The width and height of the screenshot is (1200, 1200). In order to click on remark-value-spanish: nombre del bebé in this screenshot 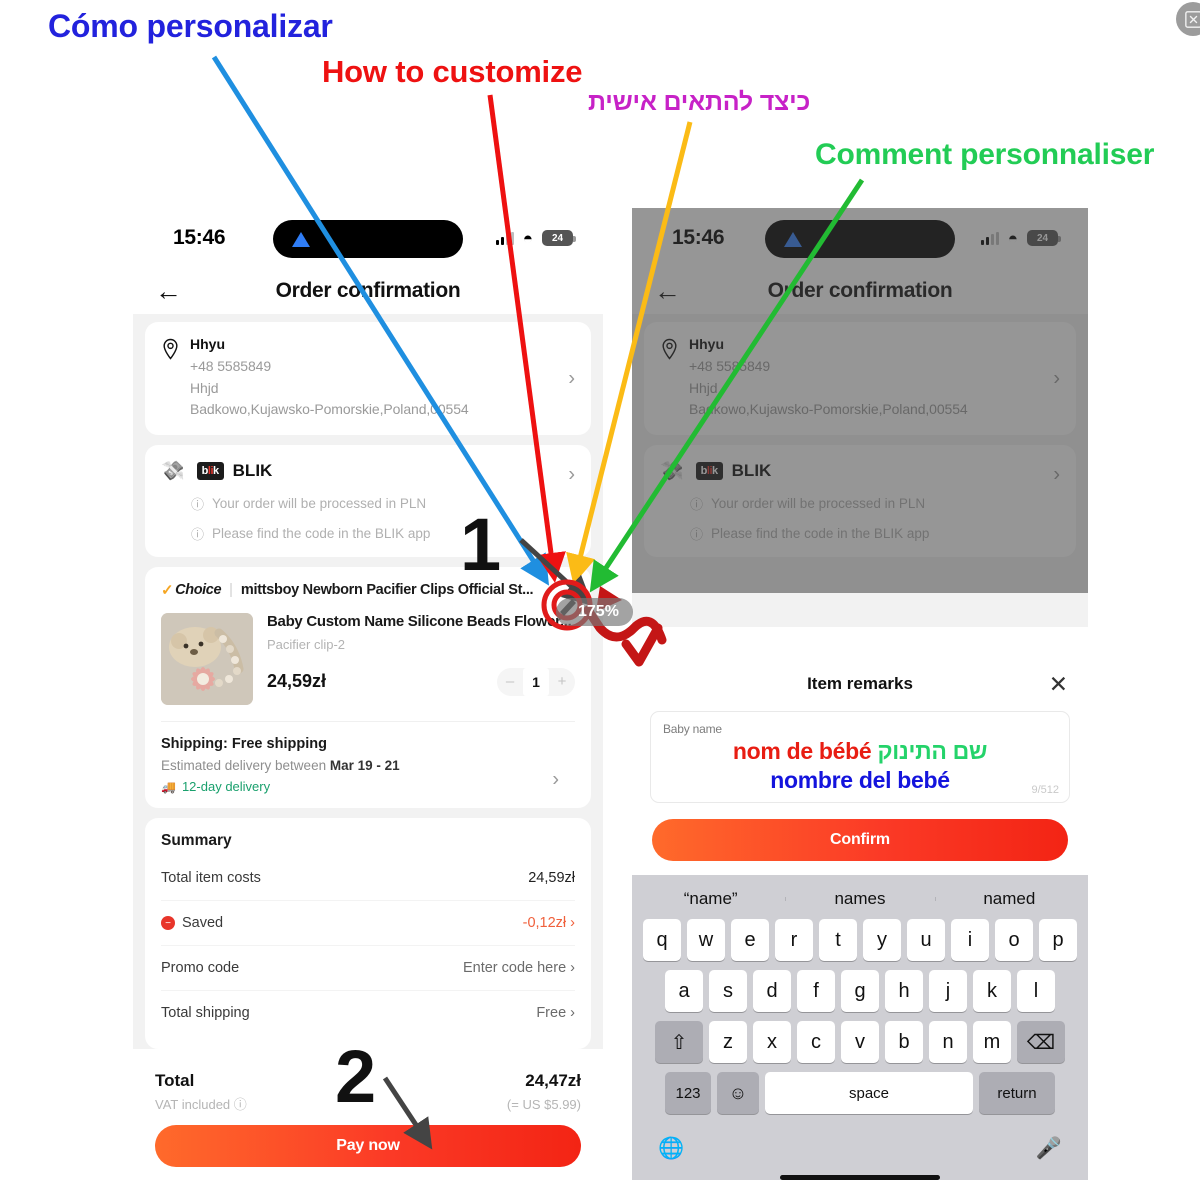, I will do `click(860, 780)`.